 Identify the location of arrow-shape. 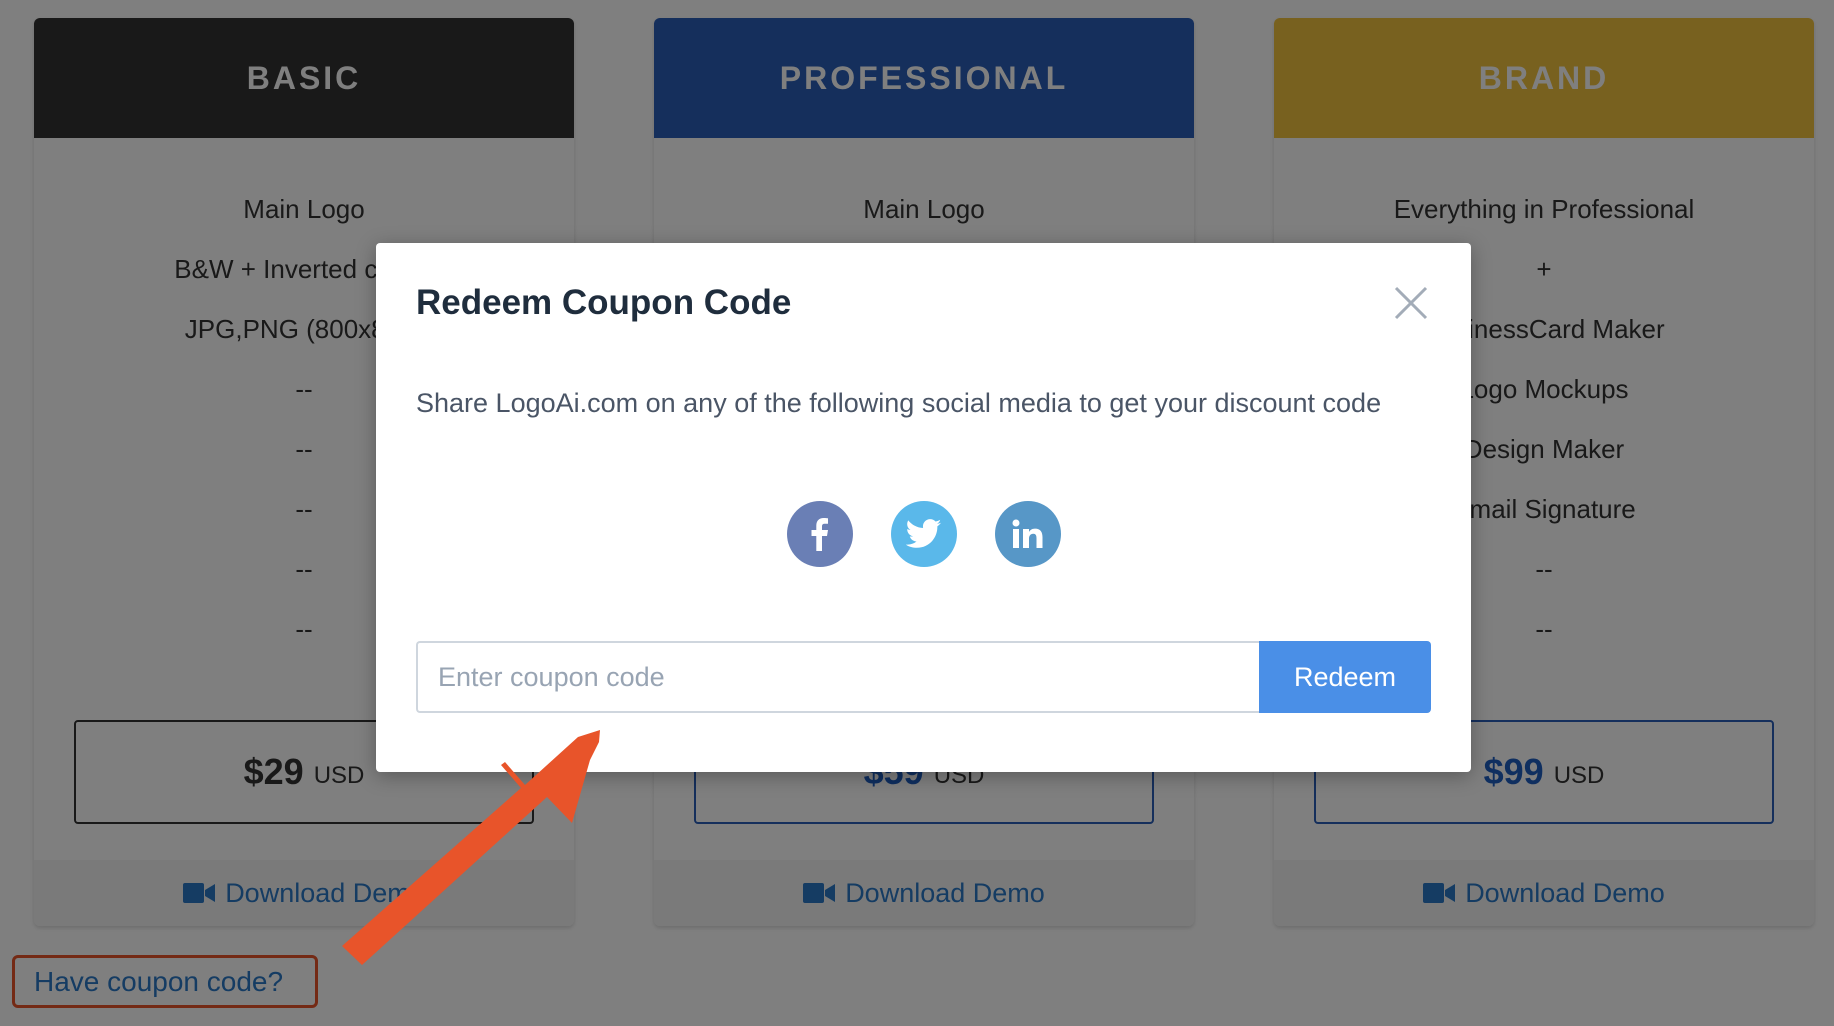
(471, 847).